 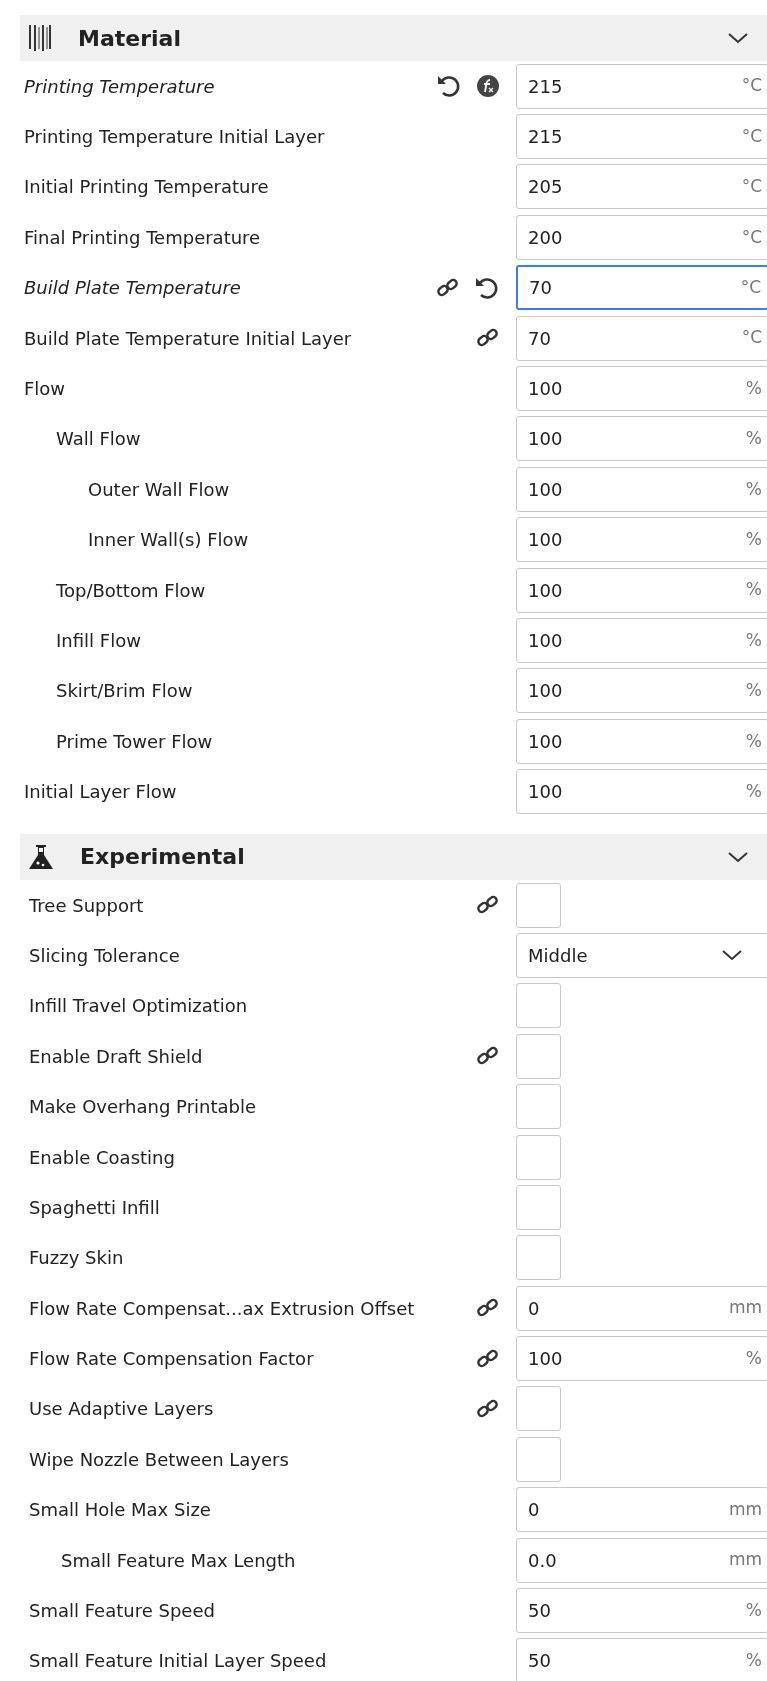 I want to click on setting-label: Use Adaptive Layers, so click(x=121, y=1409).